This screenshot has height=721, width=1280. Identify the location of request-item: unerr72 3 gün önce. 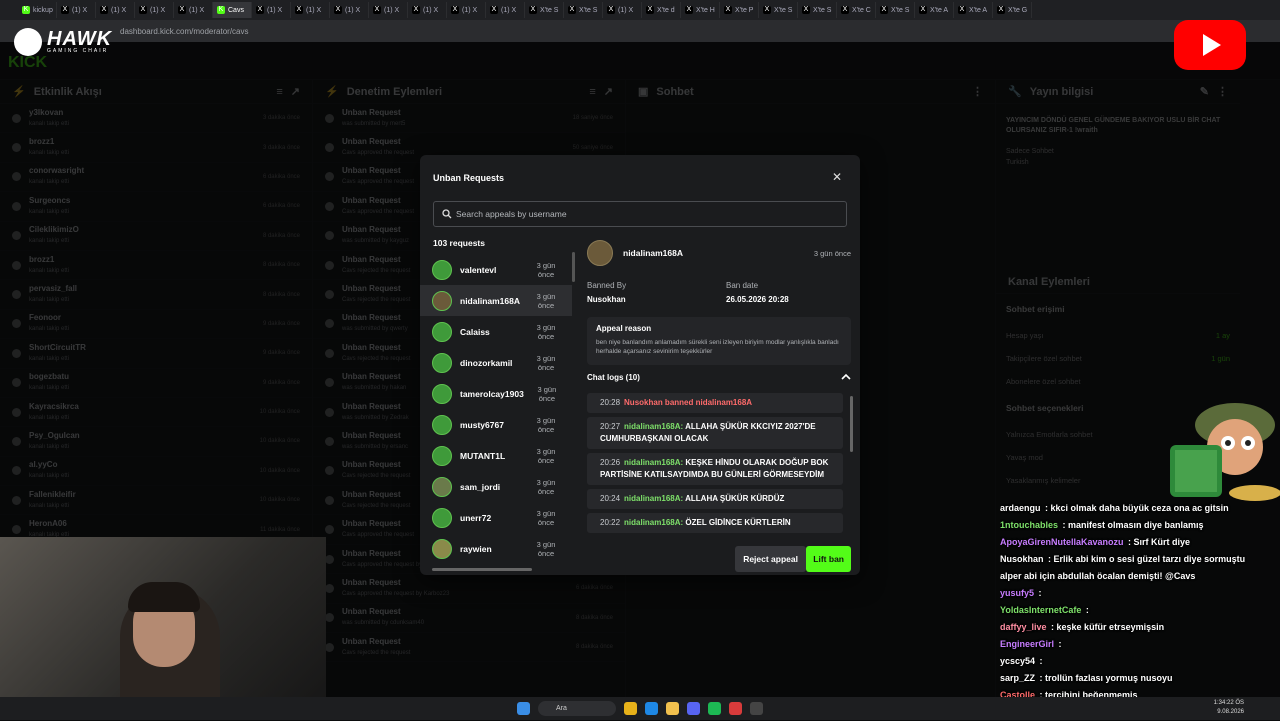
(496, 517).